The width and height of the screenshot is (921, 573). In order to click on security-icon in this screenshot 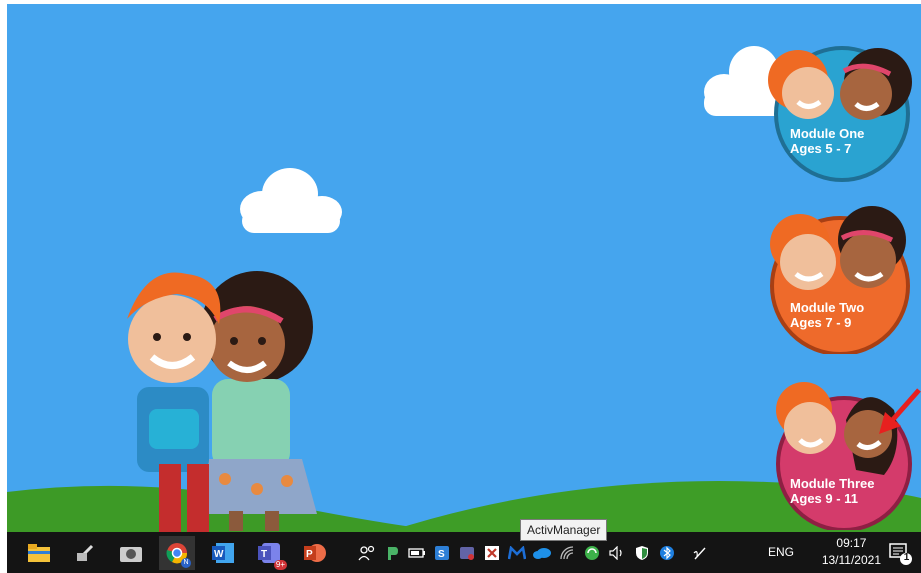, I will do `click(641, 553)`.